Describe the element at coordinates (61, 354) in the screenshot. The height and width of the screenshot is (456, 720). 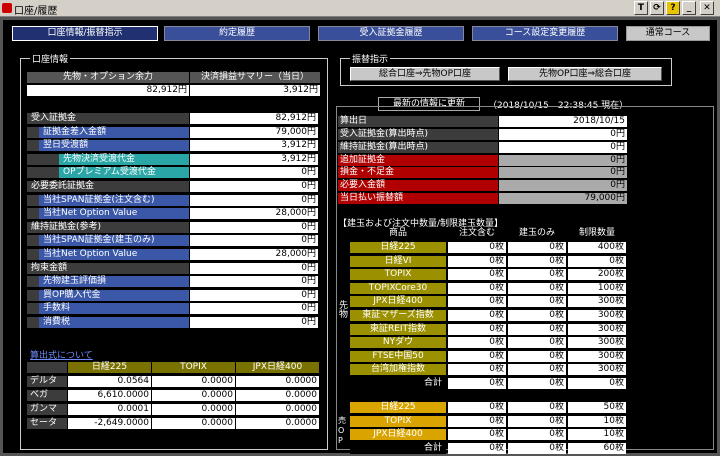
I see `calc-formula-link: 算出式について` at that location.